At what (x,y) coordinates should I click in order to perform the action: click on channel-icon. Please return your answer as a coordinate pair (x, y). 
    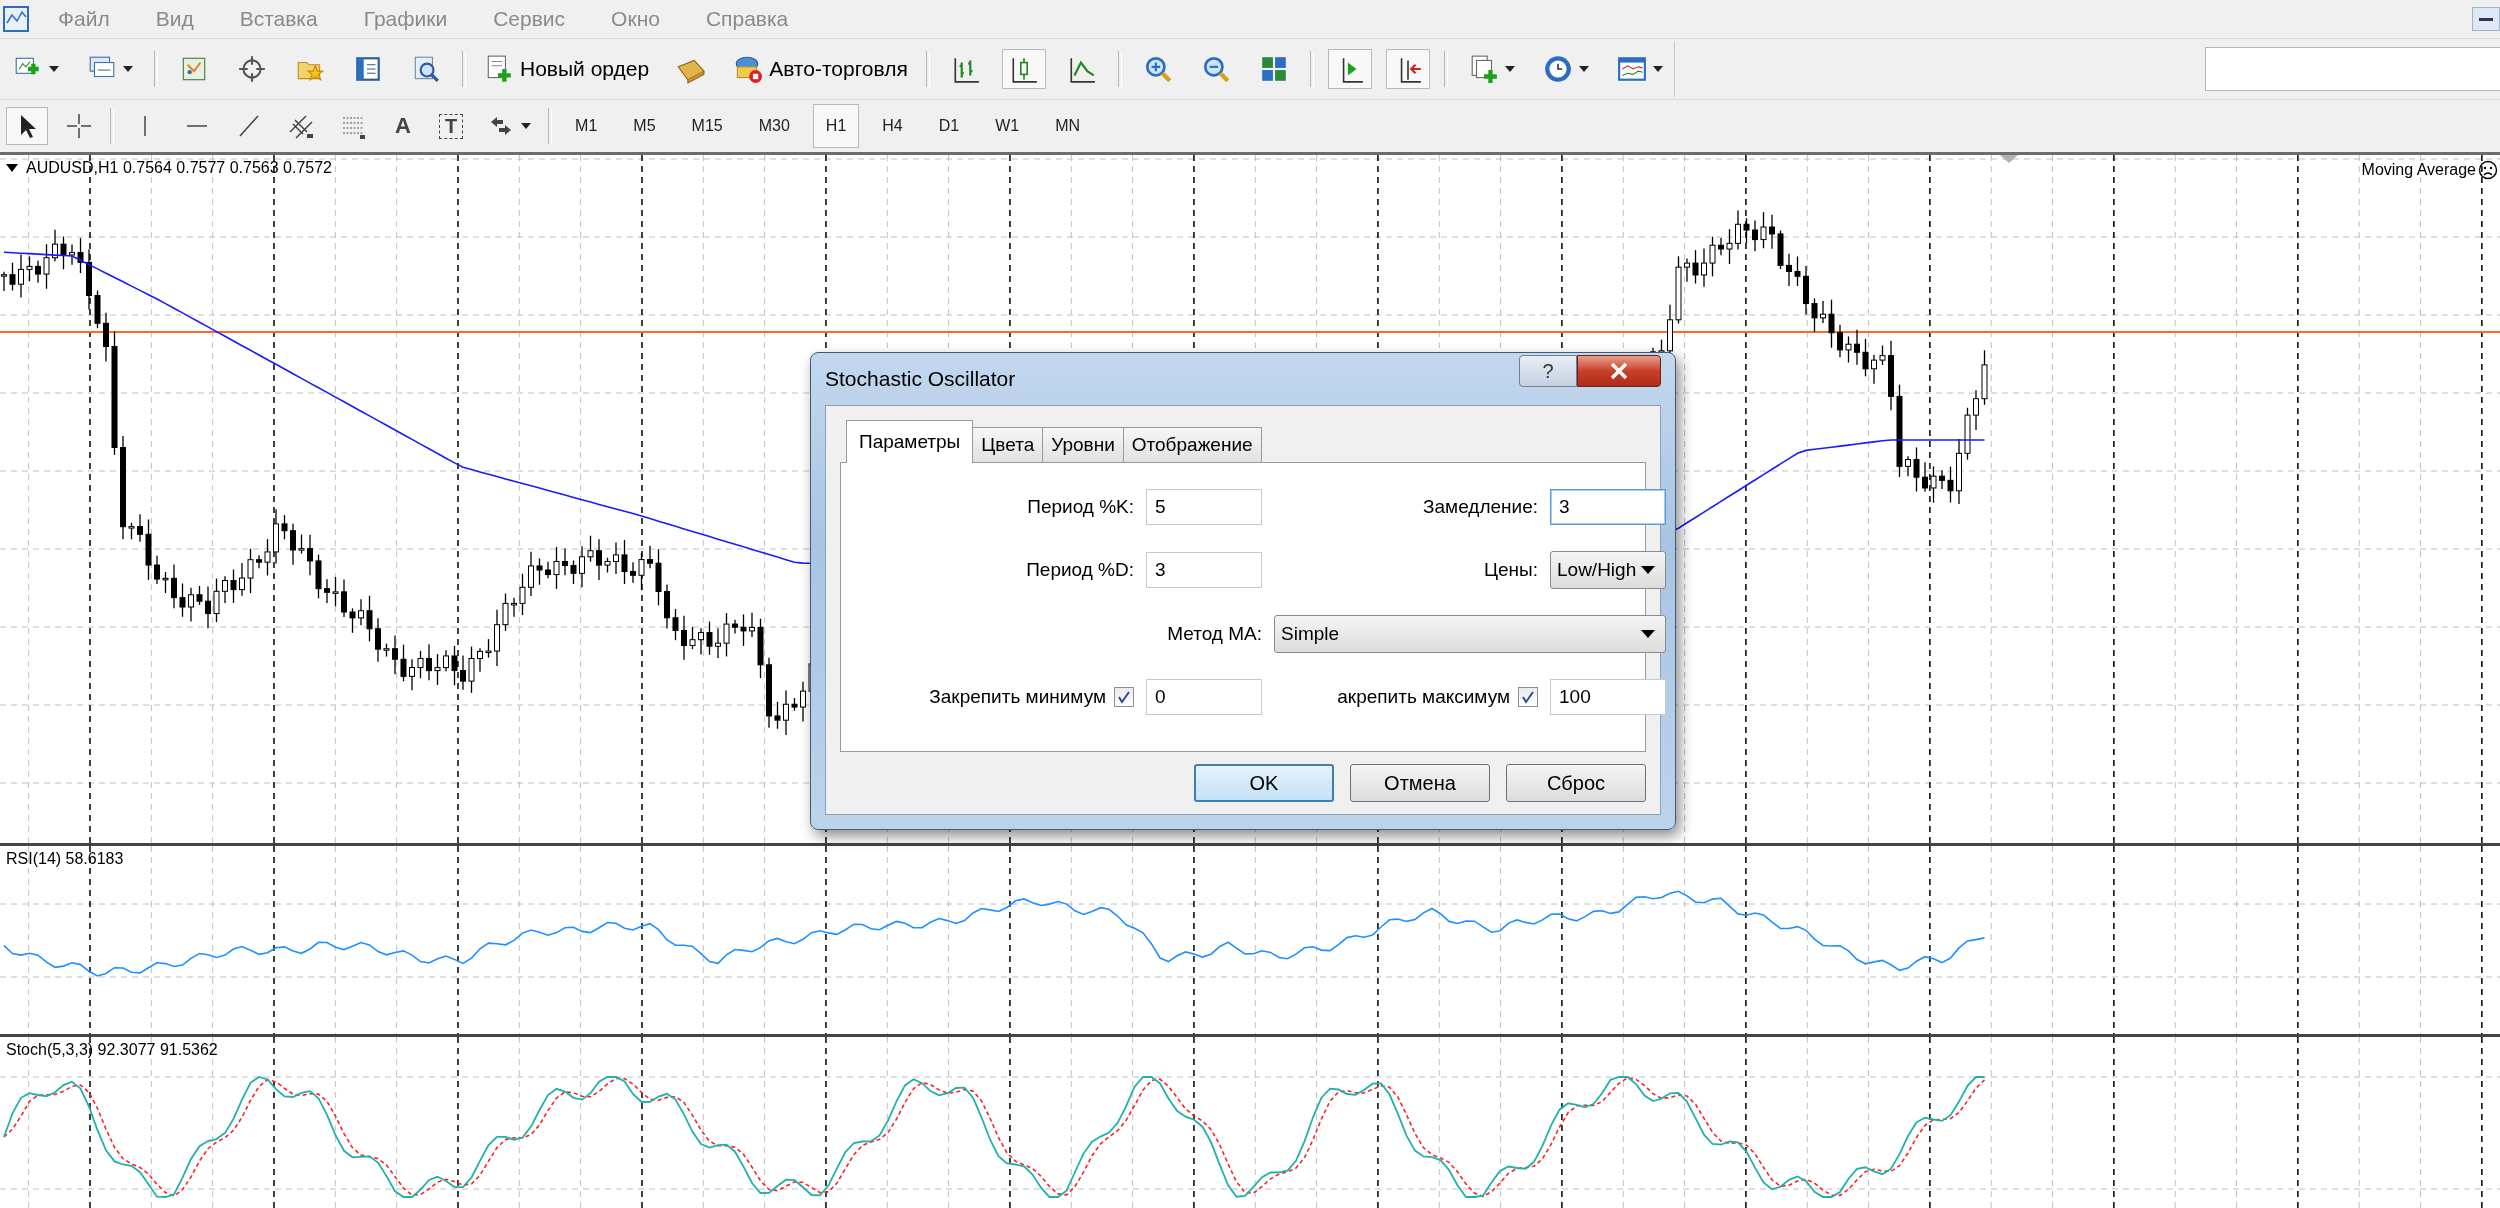
    Looking at the image, I should click on (301, 126).